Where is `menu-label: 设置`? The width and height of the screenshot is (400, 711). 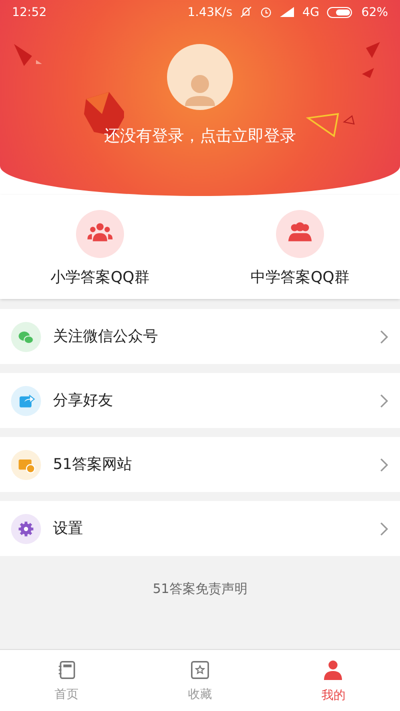 menu-label: 设置 is located at coordinates (68, 529).